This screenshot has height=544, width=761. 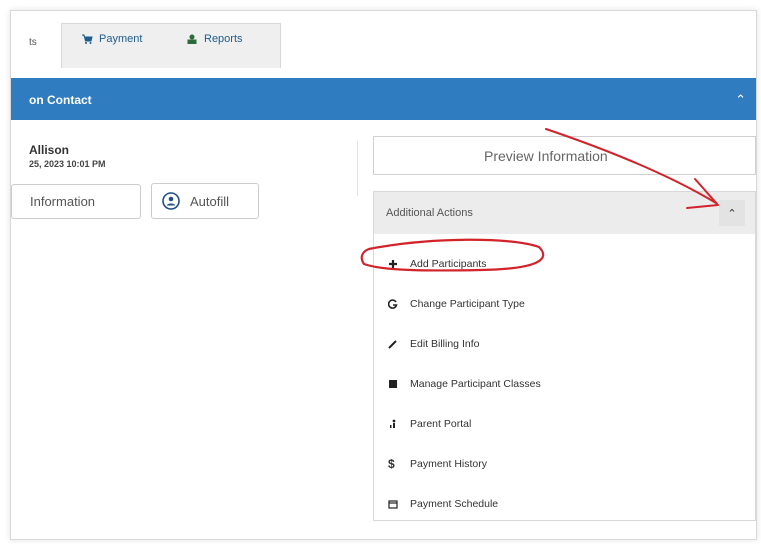 What do you see at coordinates (383, 39) in the screenshot?
I see `tab-strip: ts Payment Reports` at bounding box center [383, 39].